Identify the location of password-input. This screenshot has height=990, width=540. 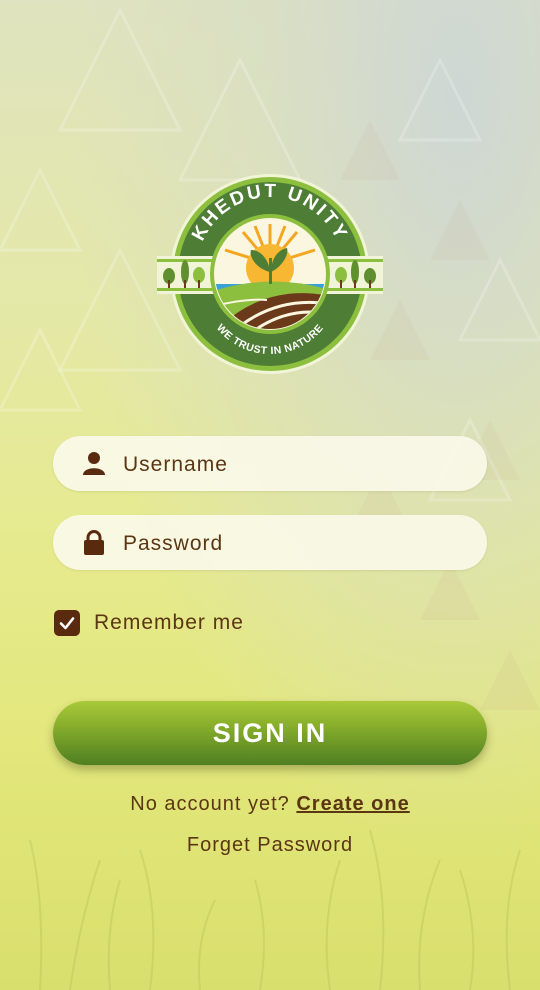
(293, 543).